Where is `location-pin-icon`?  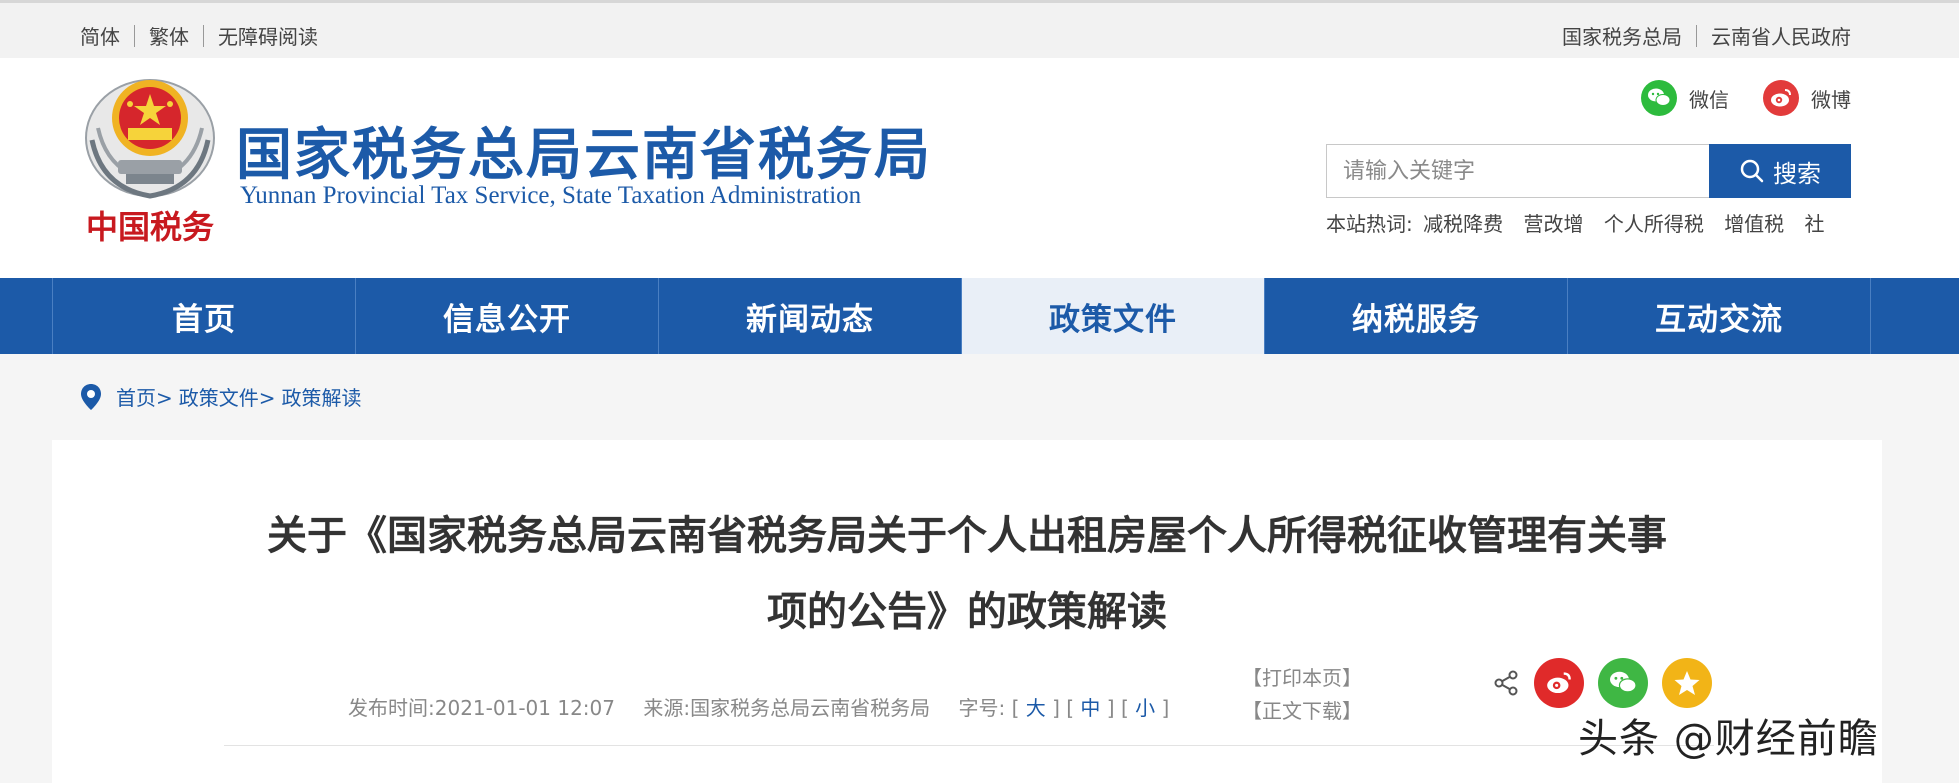
location-pin-icon is located at coordinates (91, 396).